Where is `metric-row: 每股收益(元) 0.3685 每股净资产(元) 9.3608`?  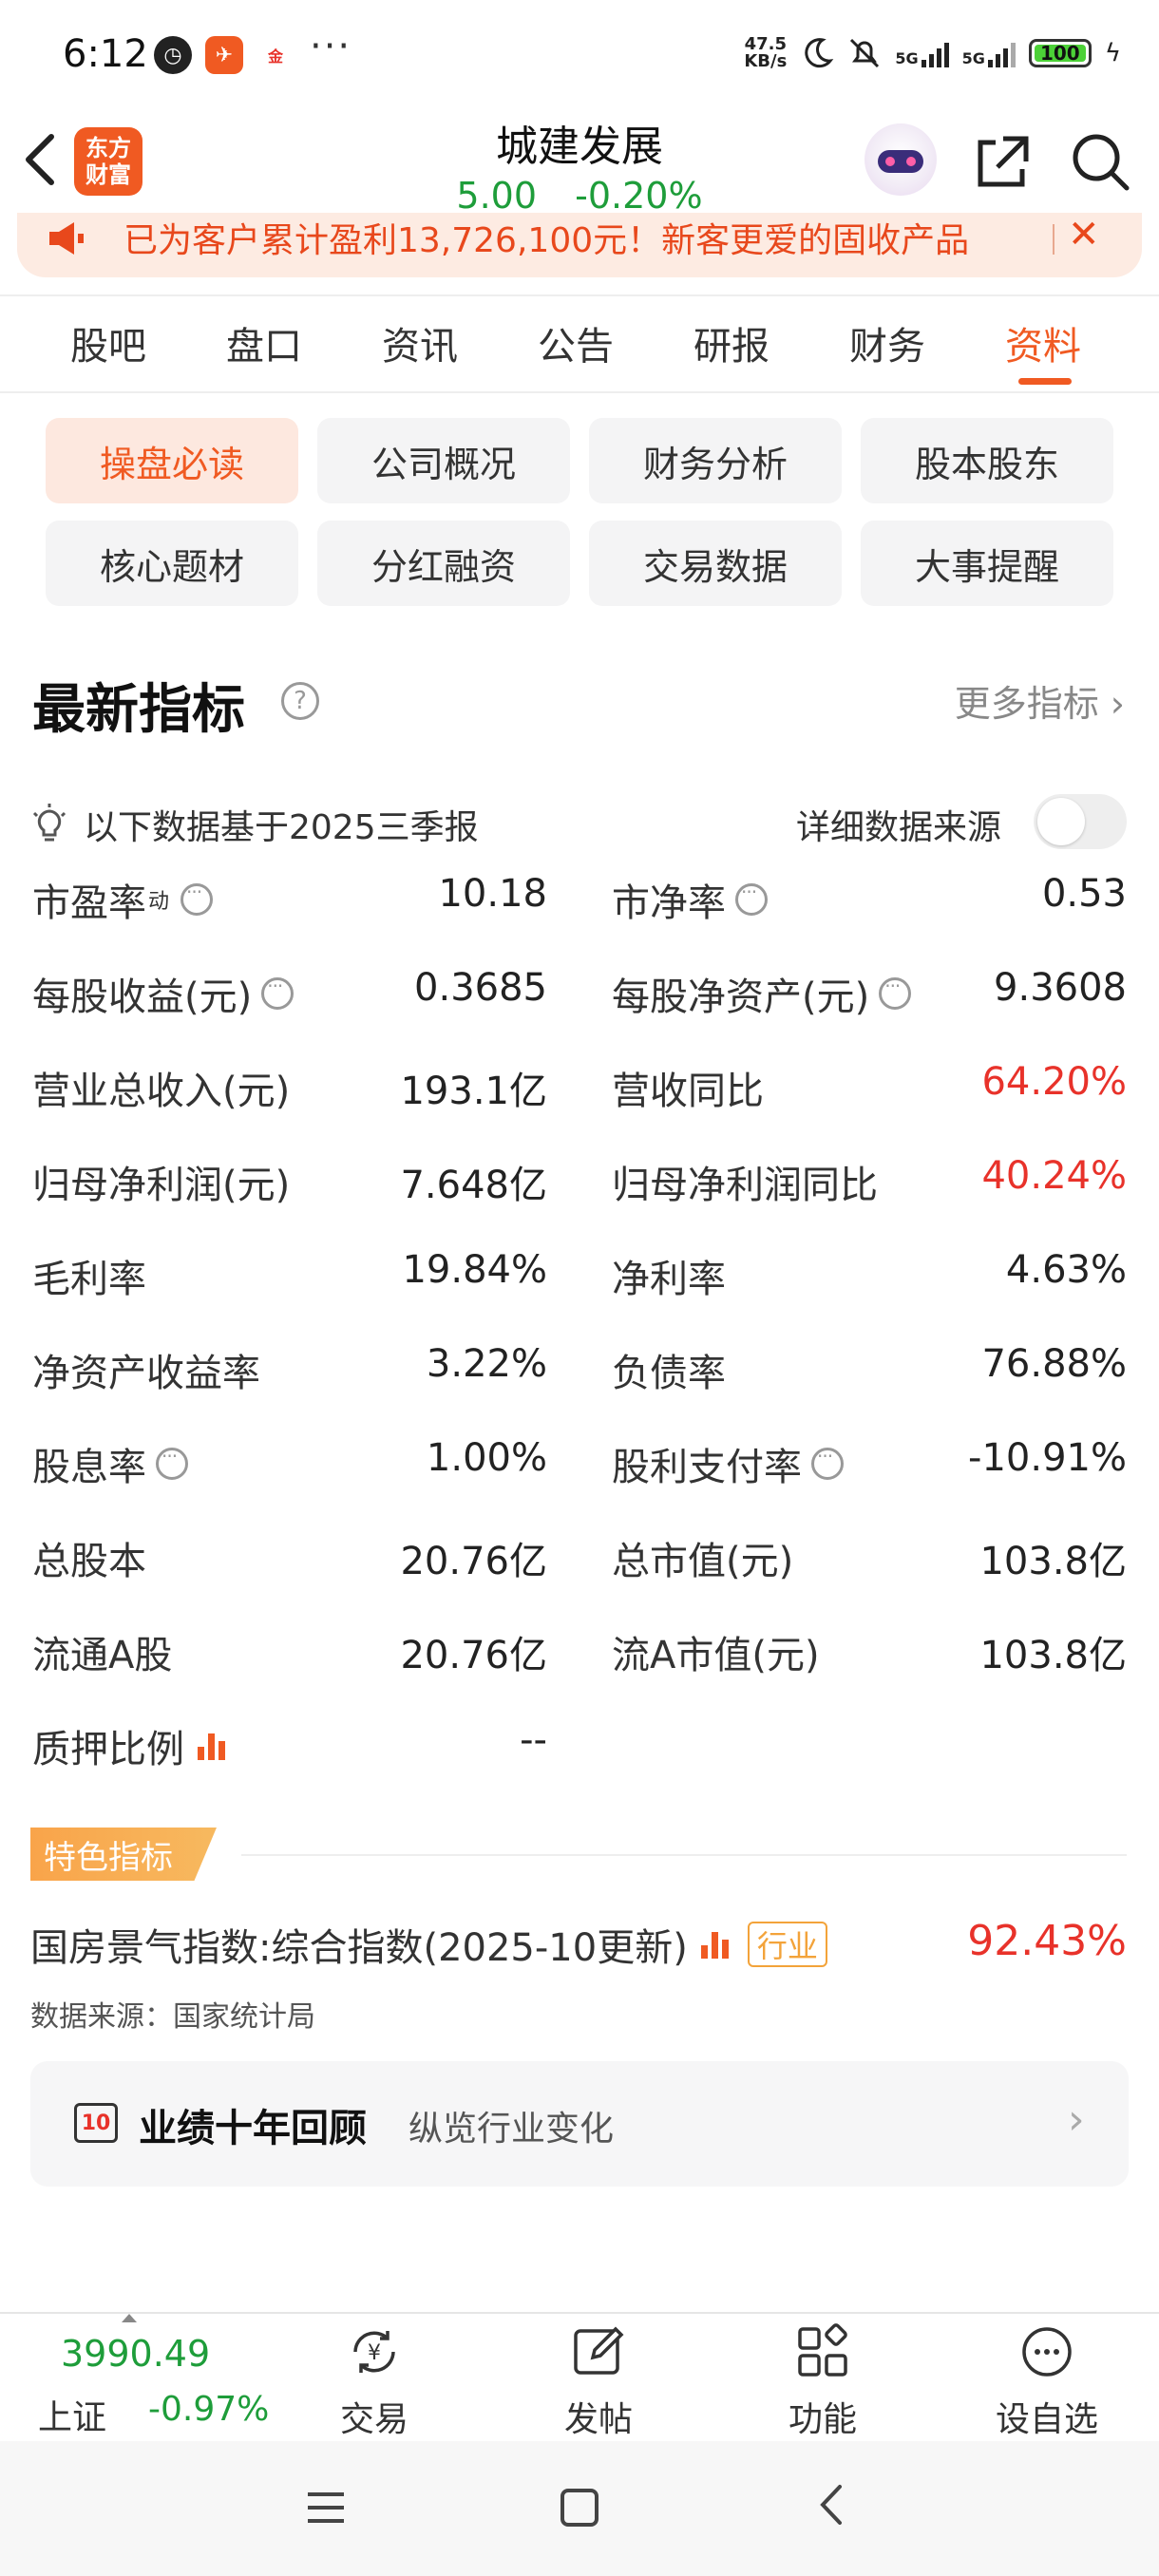
metric-row: 每股收益(元) 0.3685 每股净资产(元) 9.3608 is located at coordinates (579, 999).